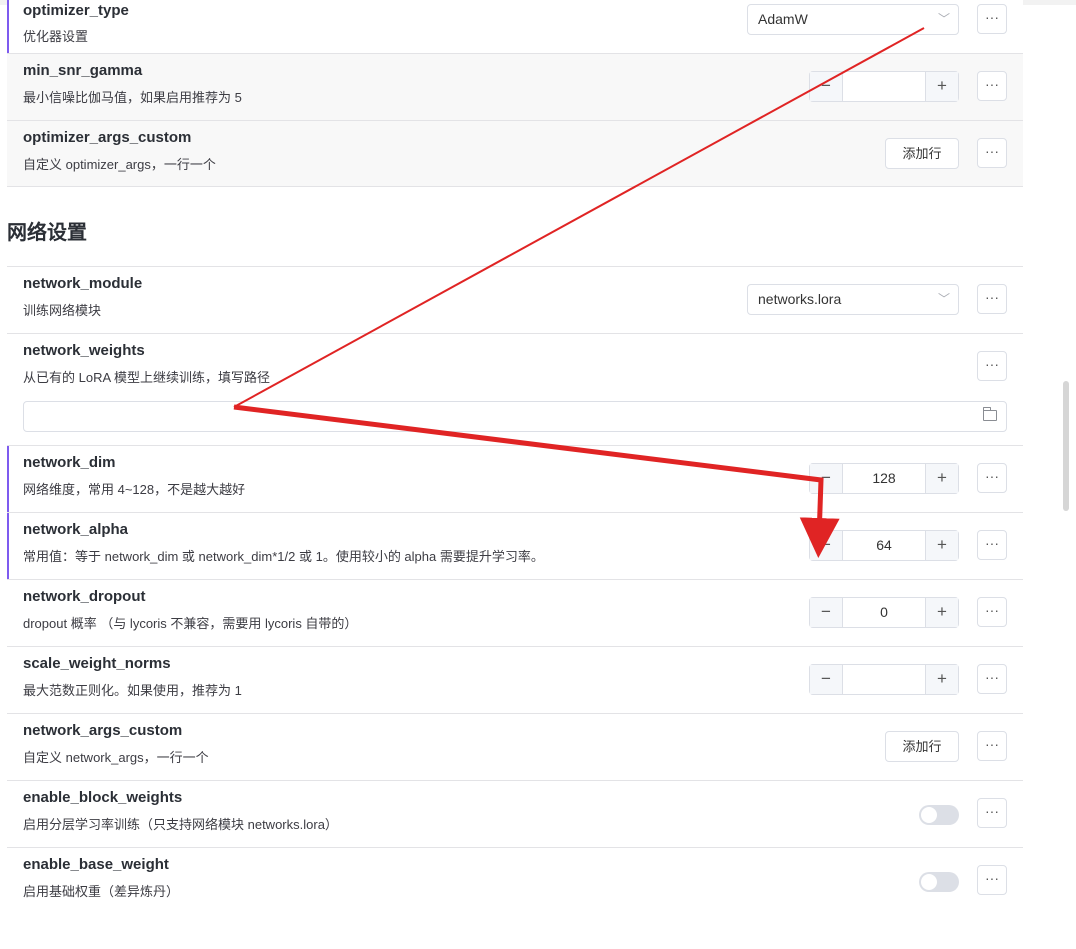 The height and width of the screenshot is (949, 1076). I want to click on row-title: enable_block_weights, so click(103, 797).